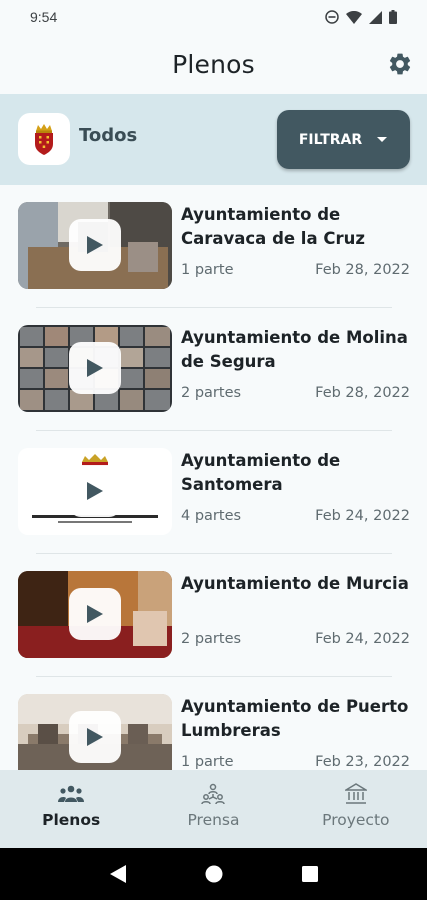 The image size is (427, 900). Describe the element at coordinates (213, 17) in the screenshot. I see `status-bar: 9:54` at that location.